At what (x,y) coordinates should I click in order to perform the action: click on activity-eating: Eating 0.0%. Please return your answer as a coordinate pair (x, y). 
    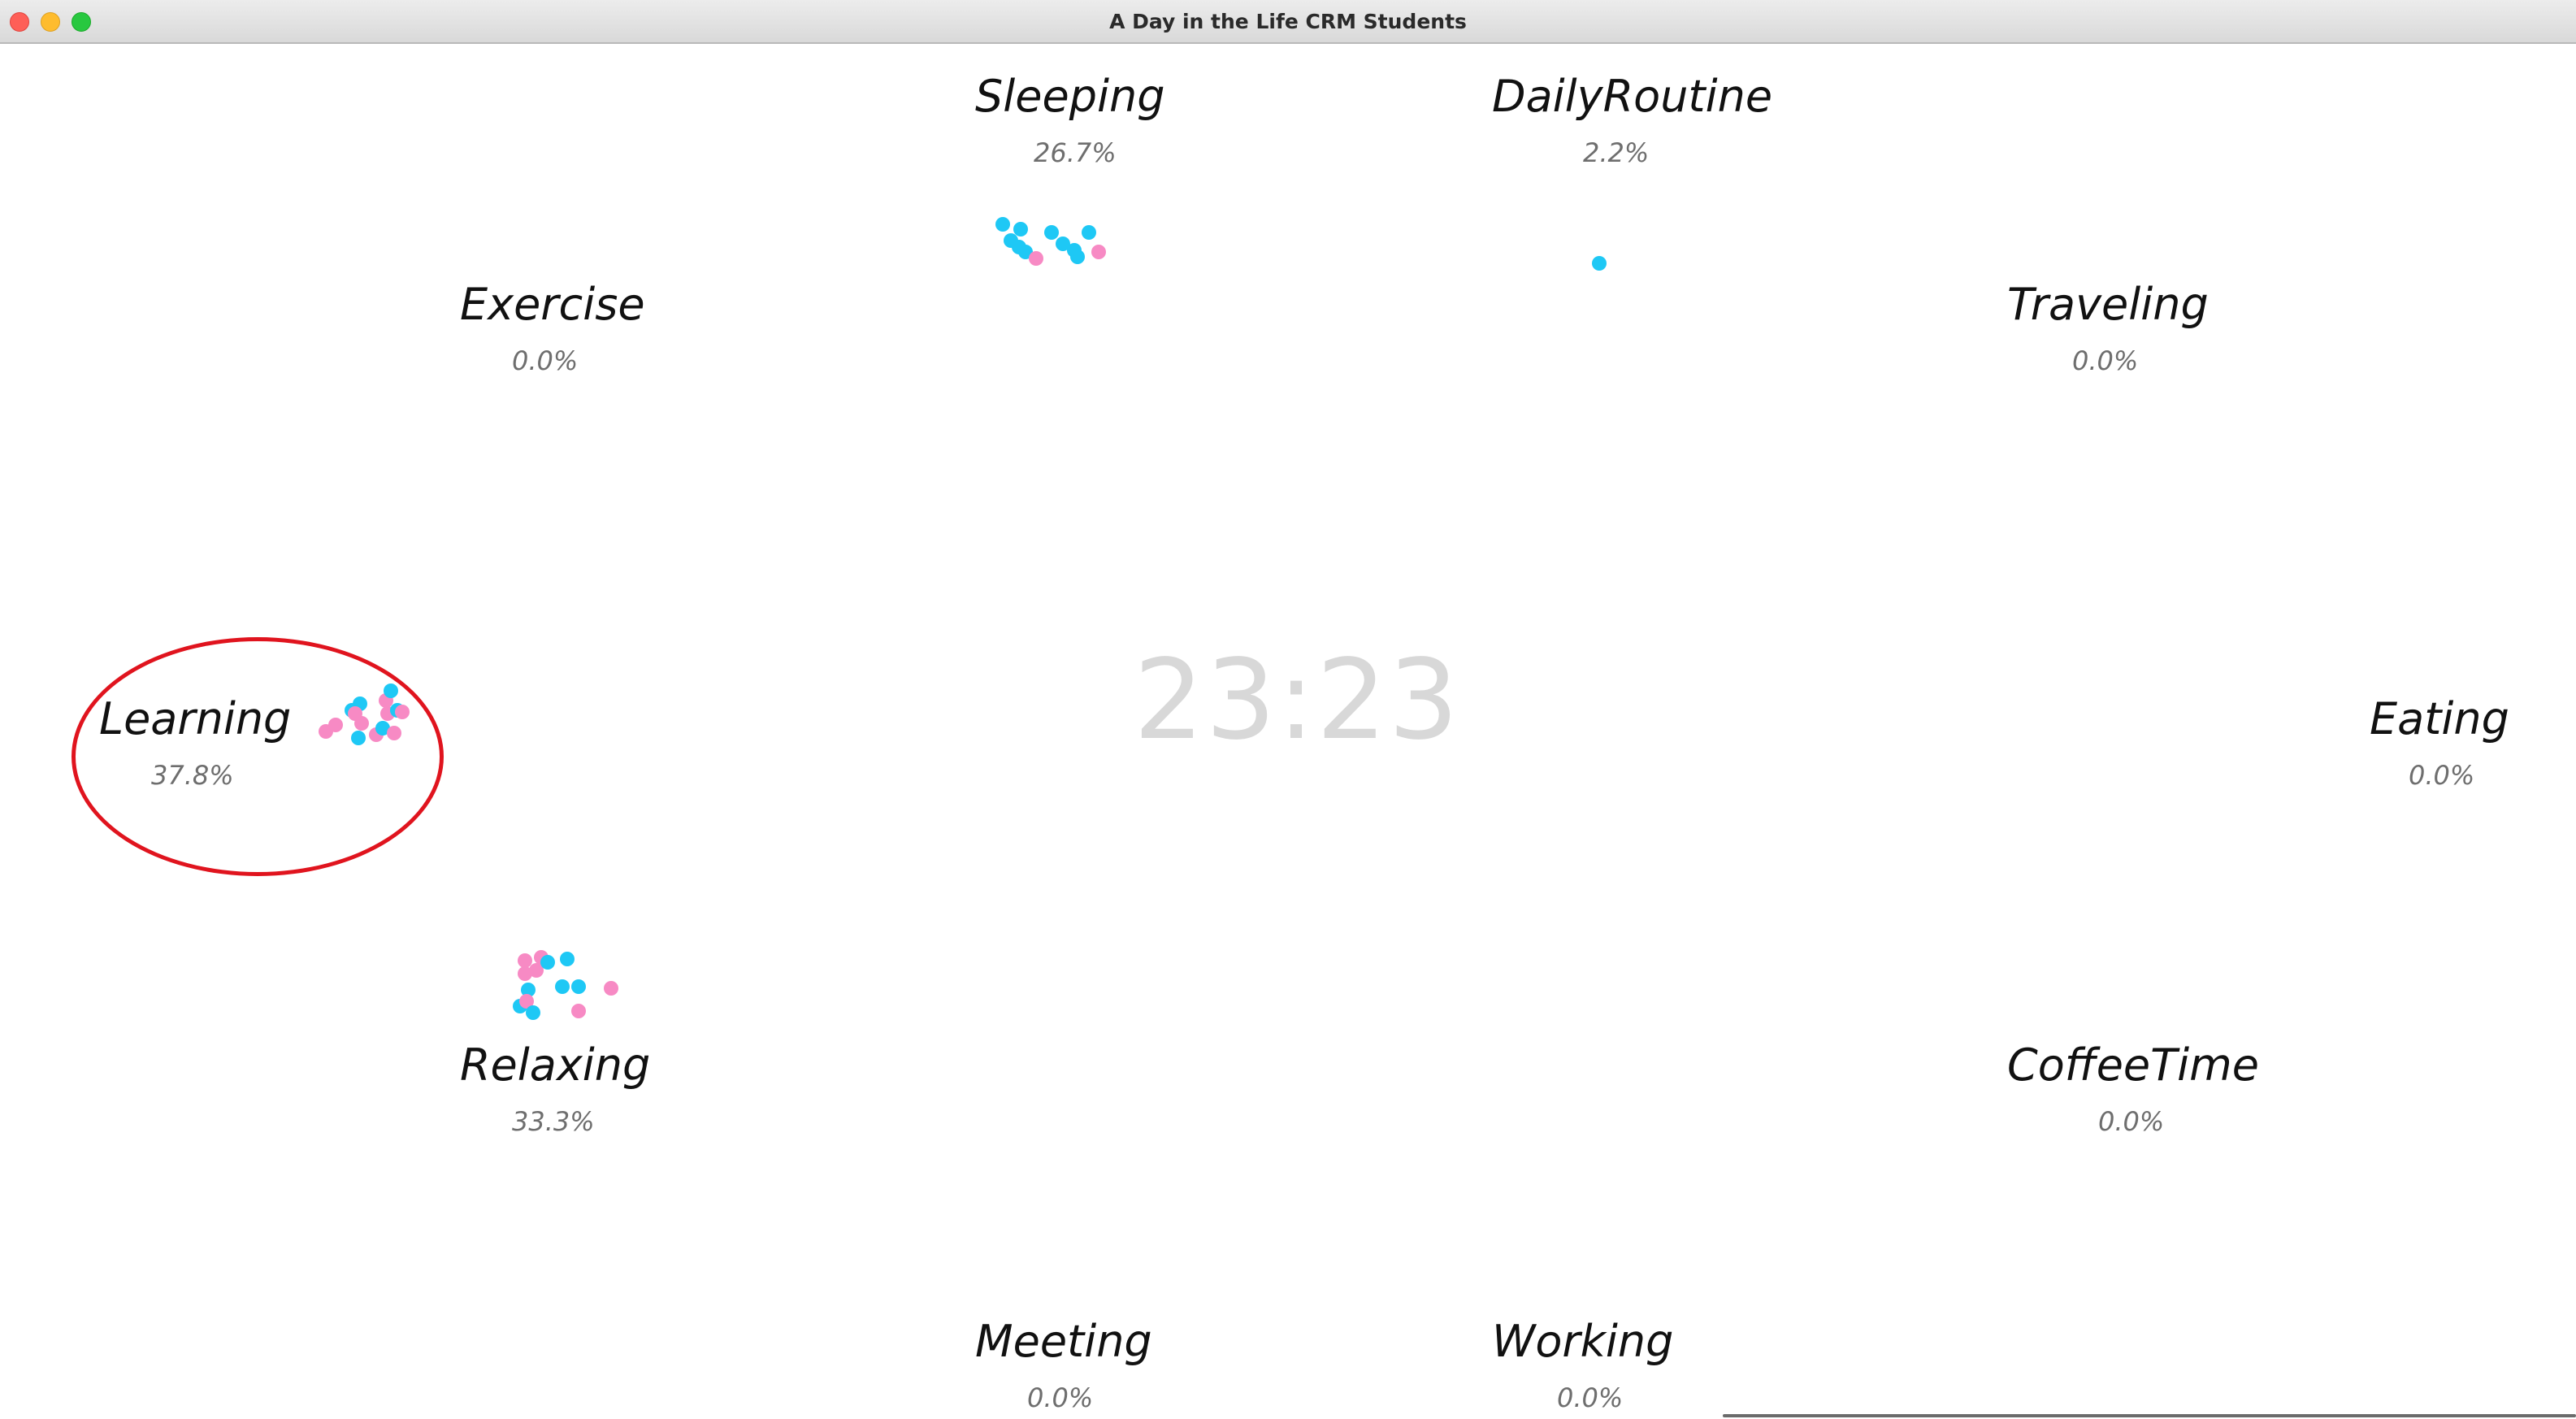
    Looking at the image, I should click on (2439, 741).